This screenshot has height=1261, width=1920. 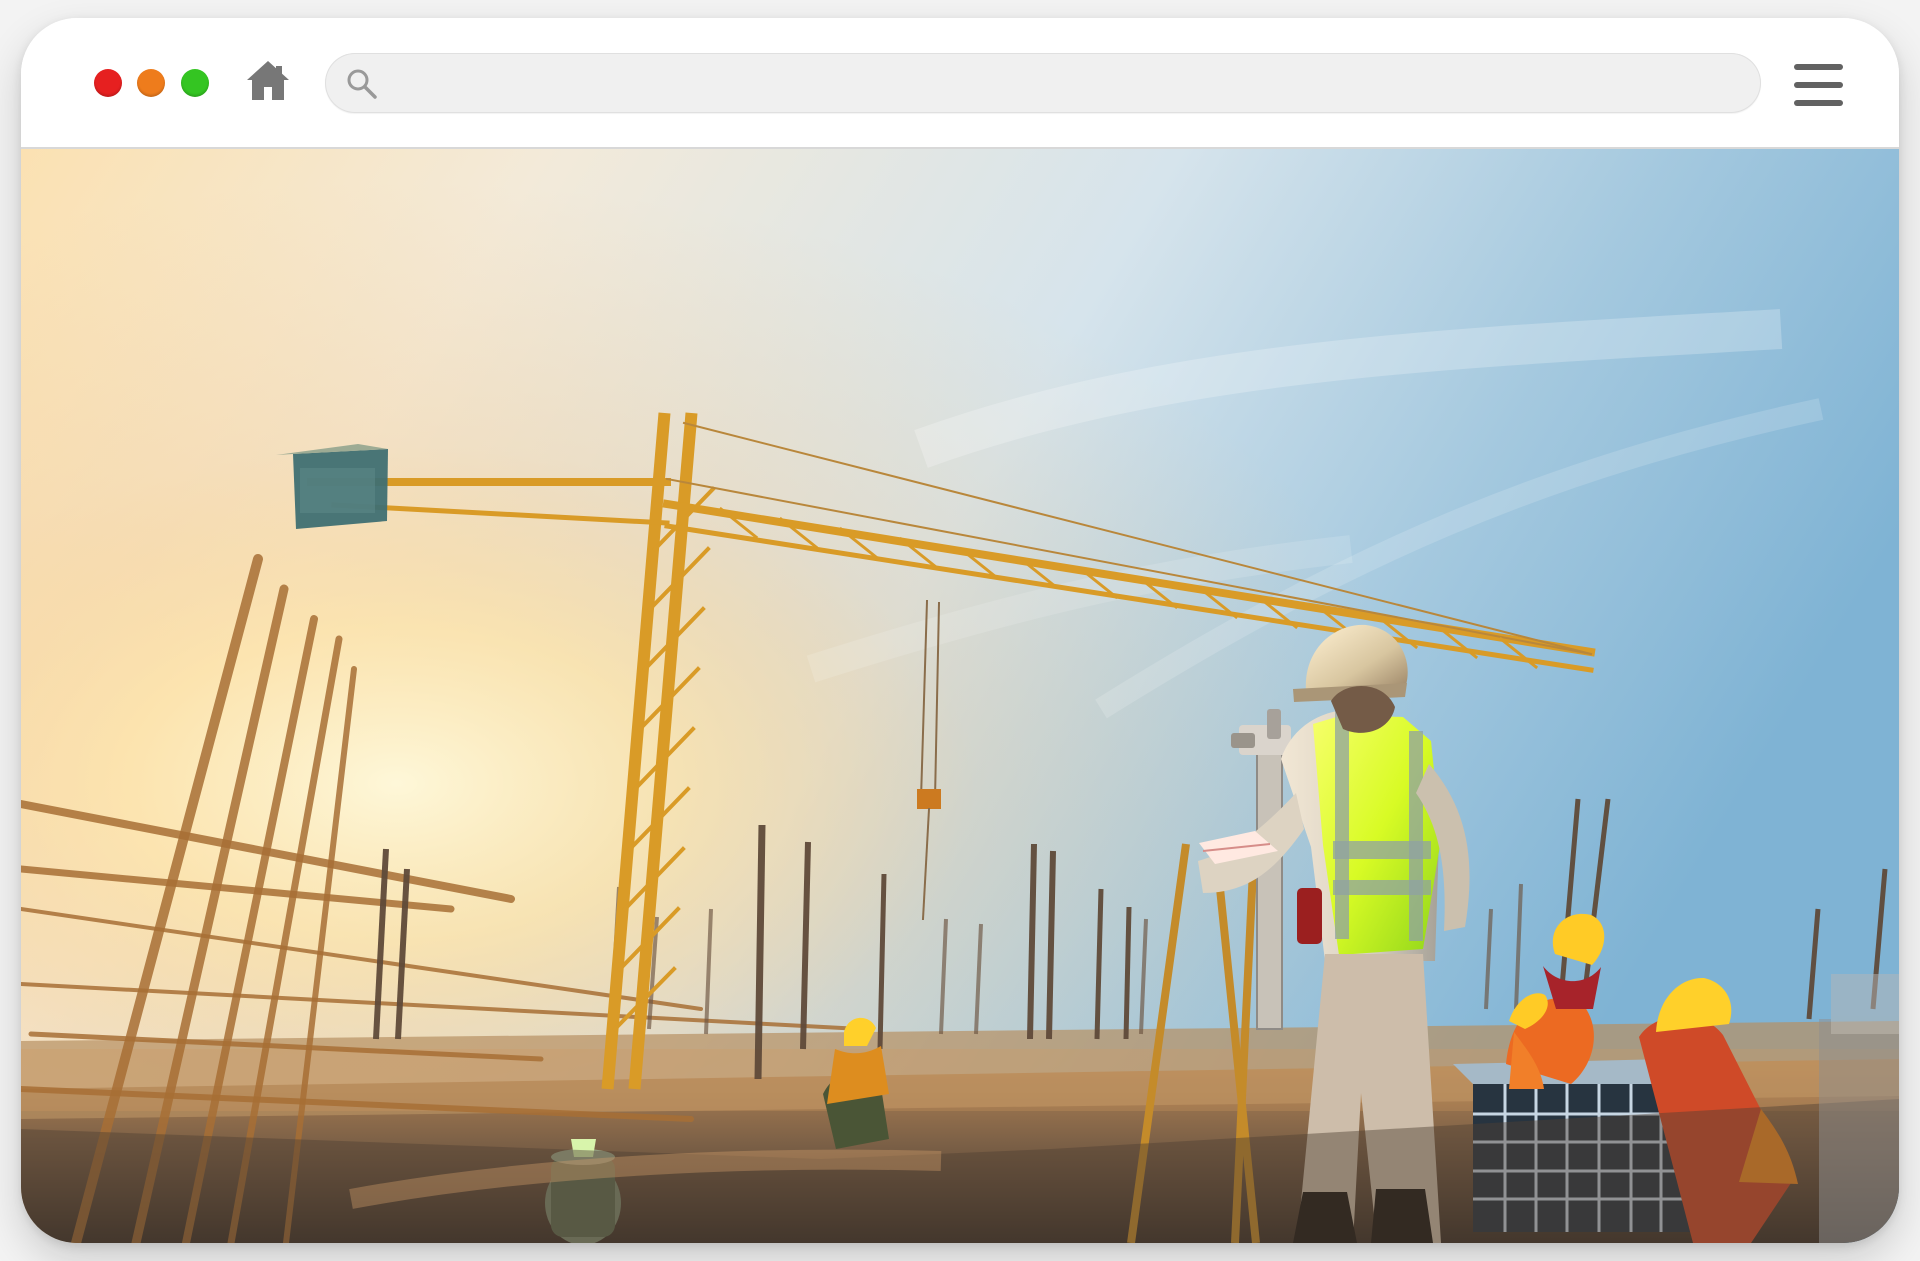 I want to click on menu-button, so click(x=1818, y=85).